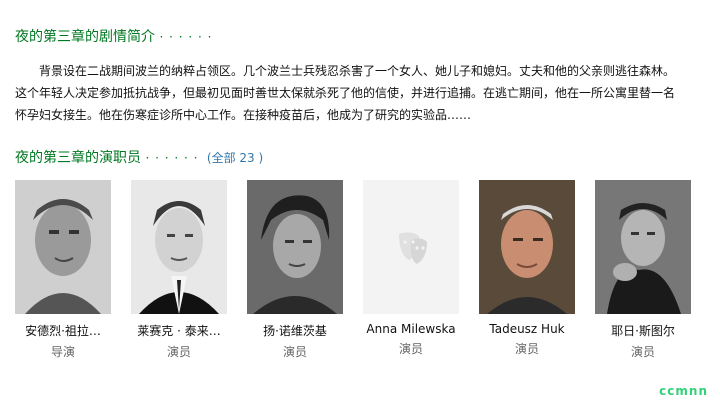 This screenshot has height=403, width=720. I want to click on cast-count-link: (全部 23 ), so click(235, 158).